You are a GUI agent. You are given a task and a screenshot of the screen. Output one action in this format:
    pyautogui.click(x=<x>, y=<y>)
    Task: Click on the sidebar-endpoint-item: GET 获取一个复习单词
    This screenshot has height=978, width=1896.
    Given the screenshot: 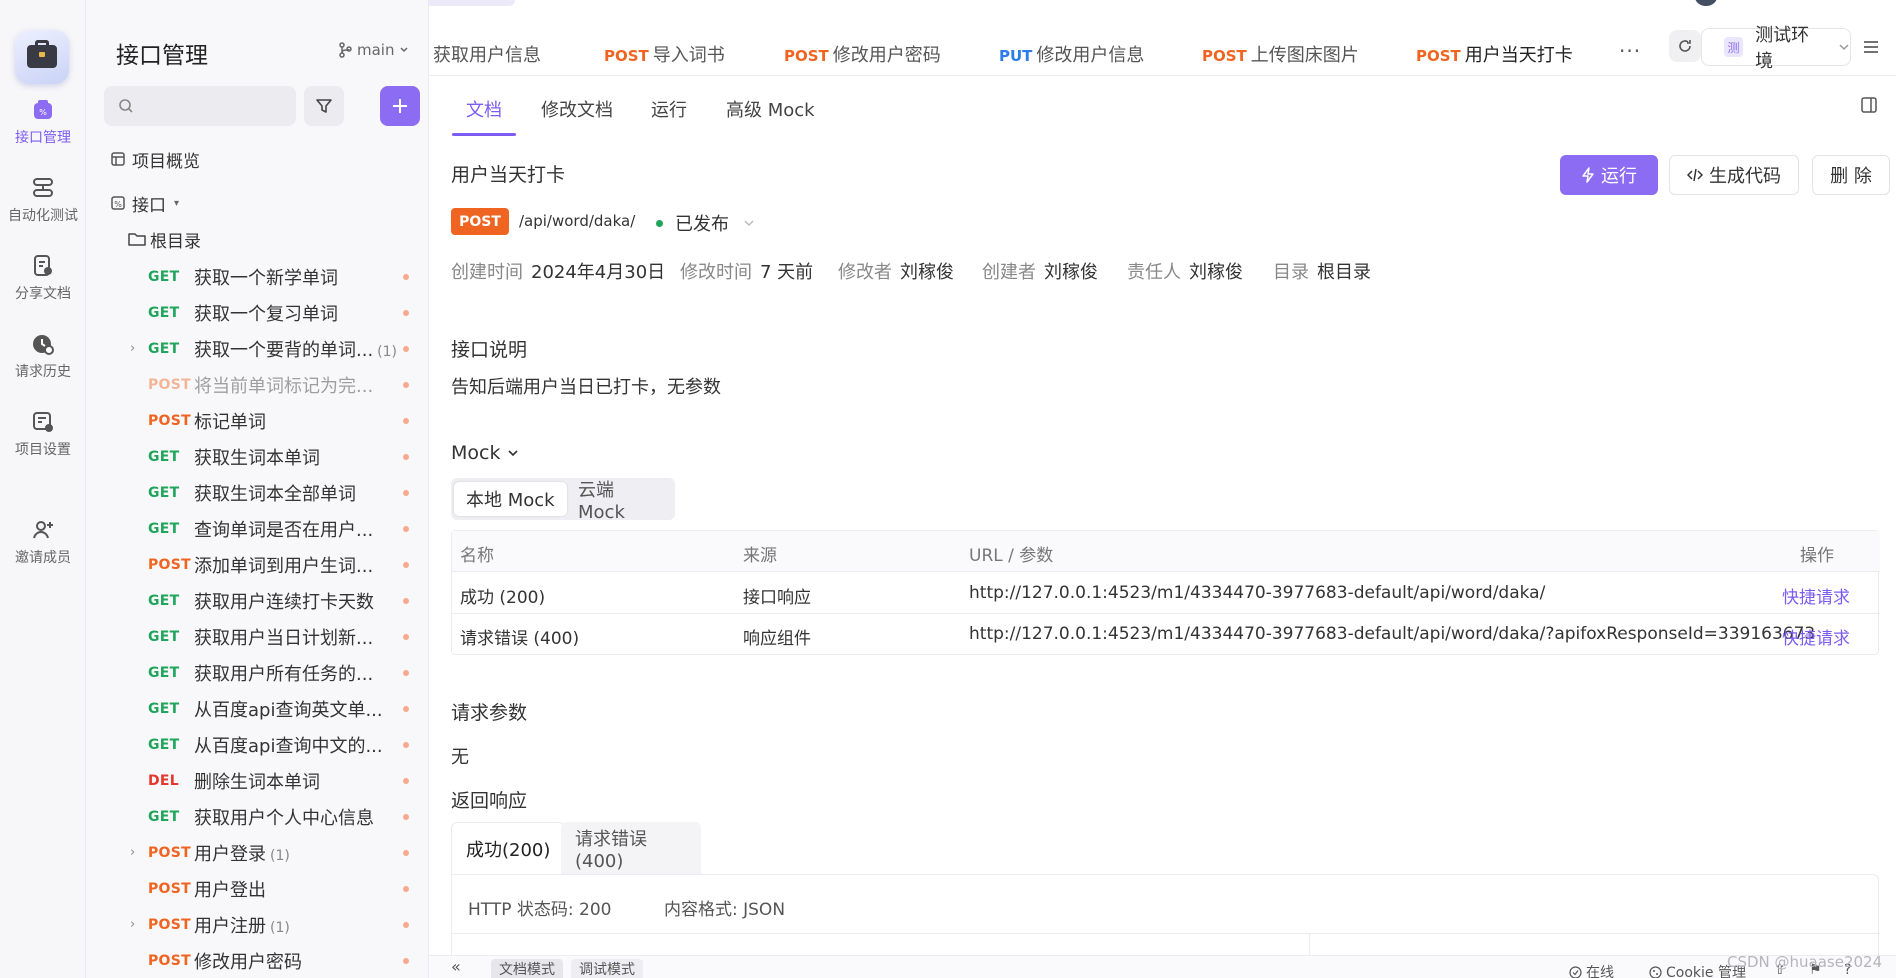 What is the action you would take?
    pyautogui.click(x=257, y=313)
    